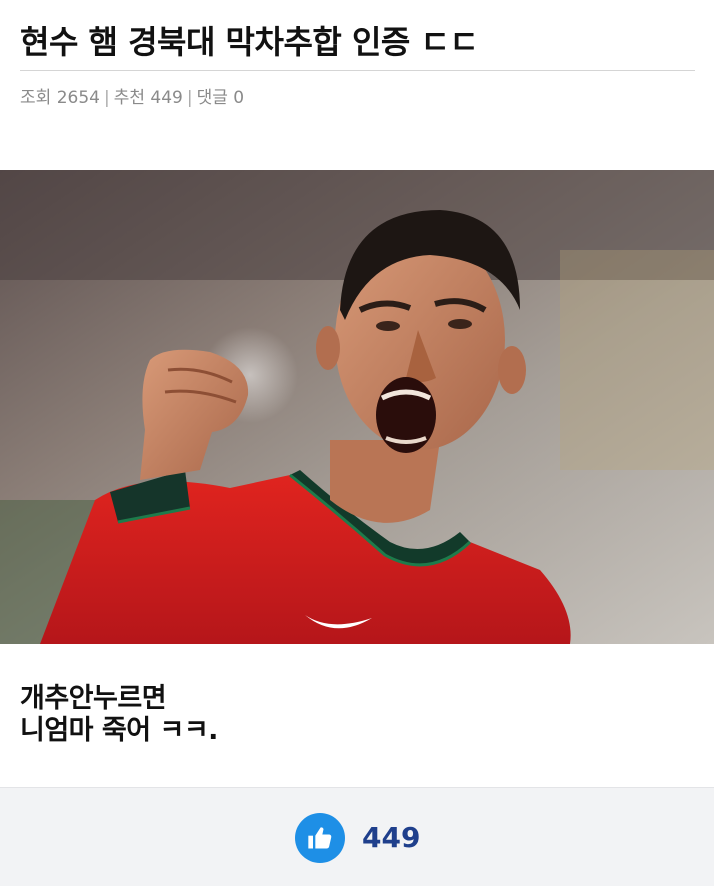 The height and width of the screenshot is (886, 714). I want to click on thumbs-up-icon, so click(320, 838).